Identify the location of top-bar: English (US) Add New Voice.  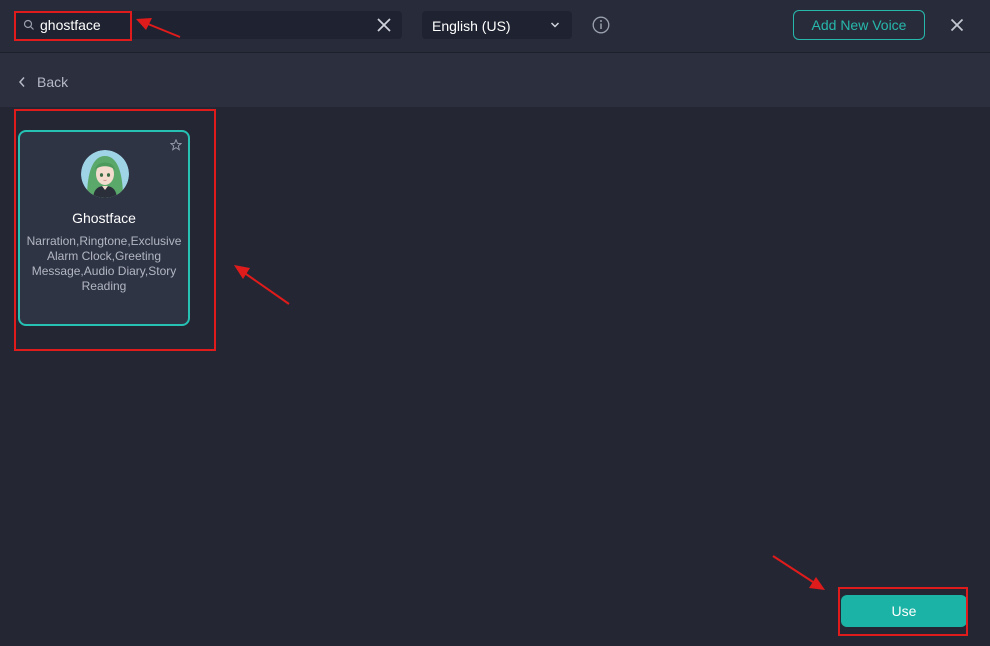
(495, 26).